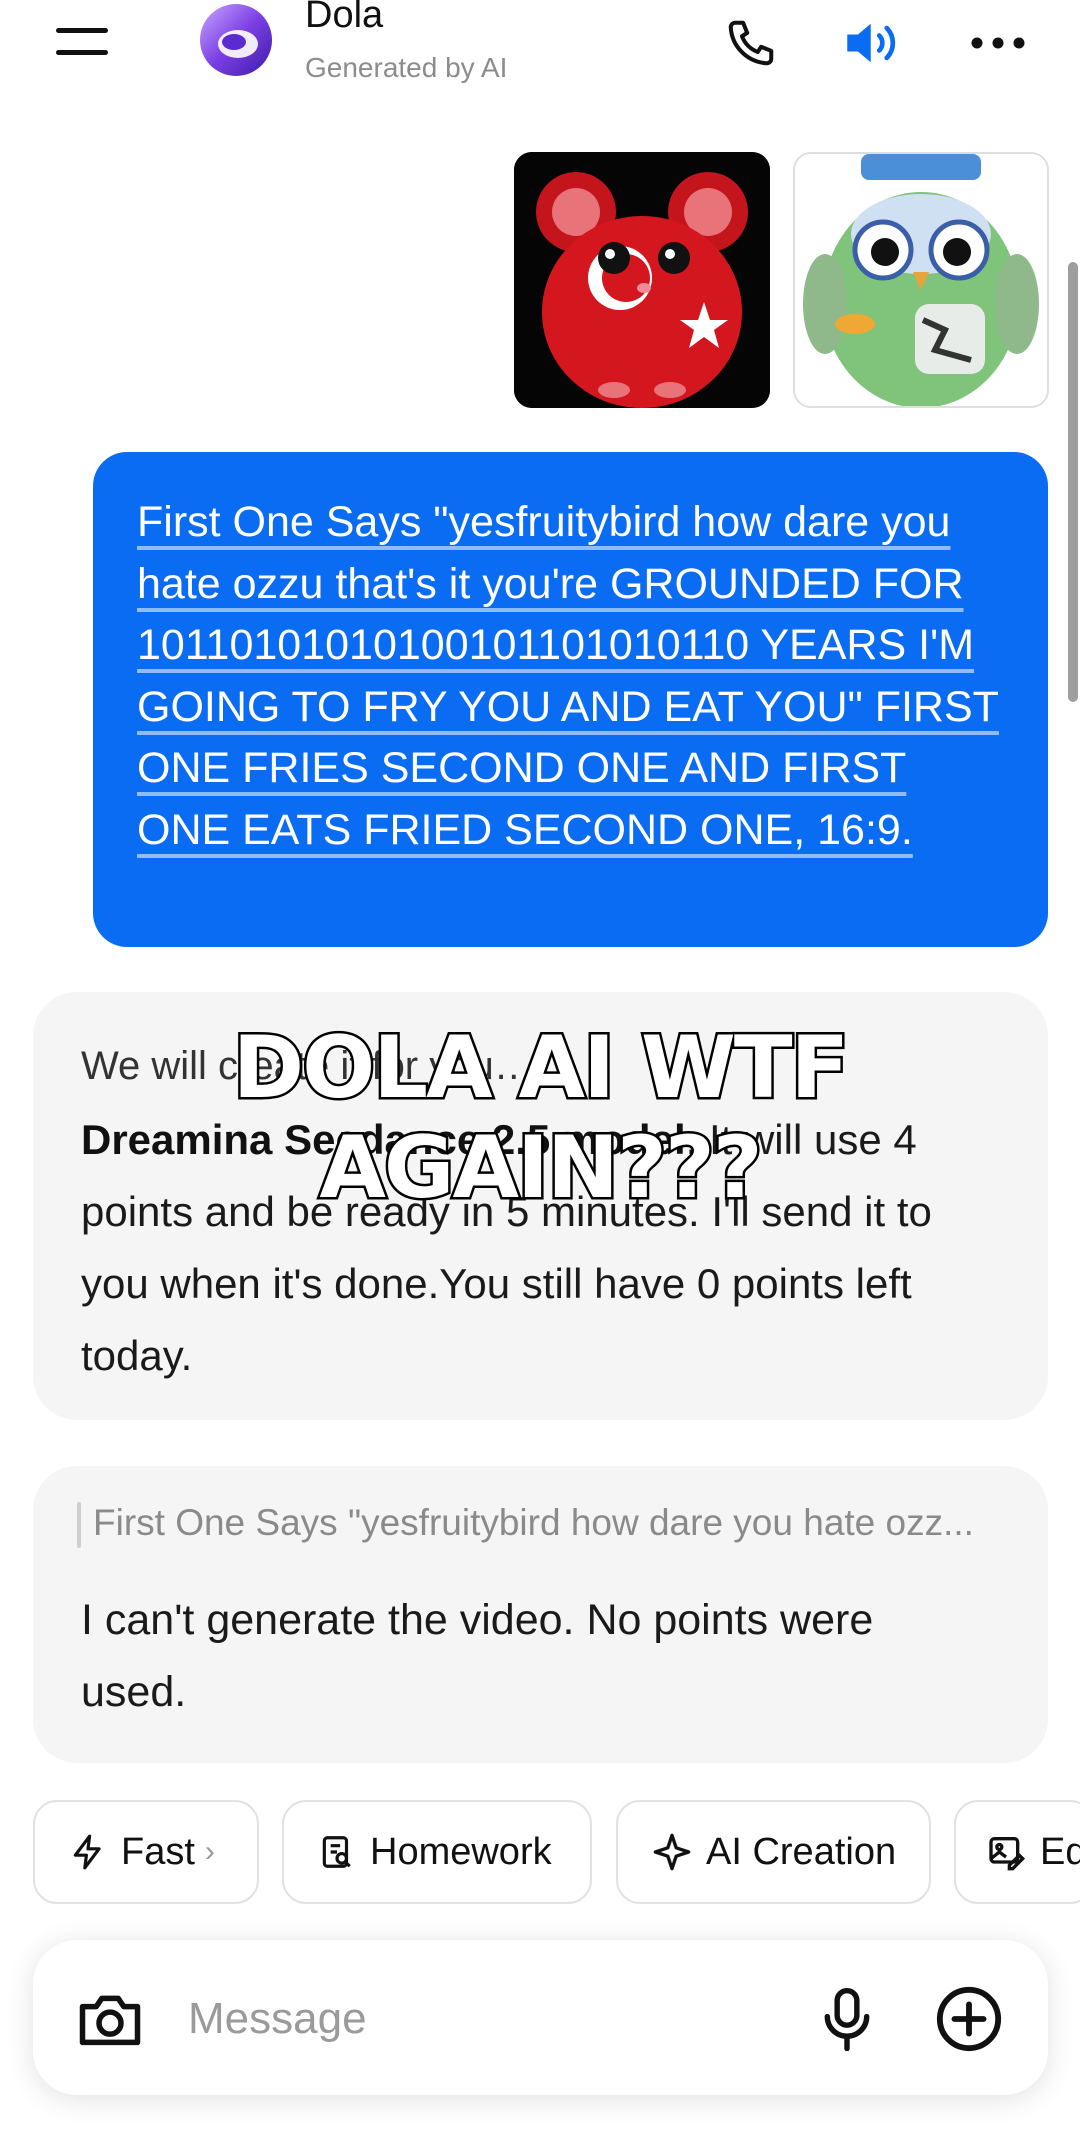 The image size is (1080, 2140). I want to click on microphone-icon, so click(847, 2019).